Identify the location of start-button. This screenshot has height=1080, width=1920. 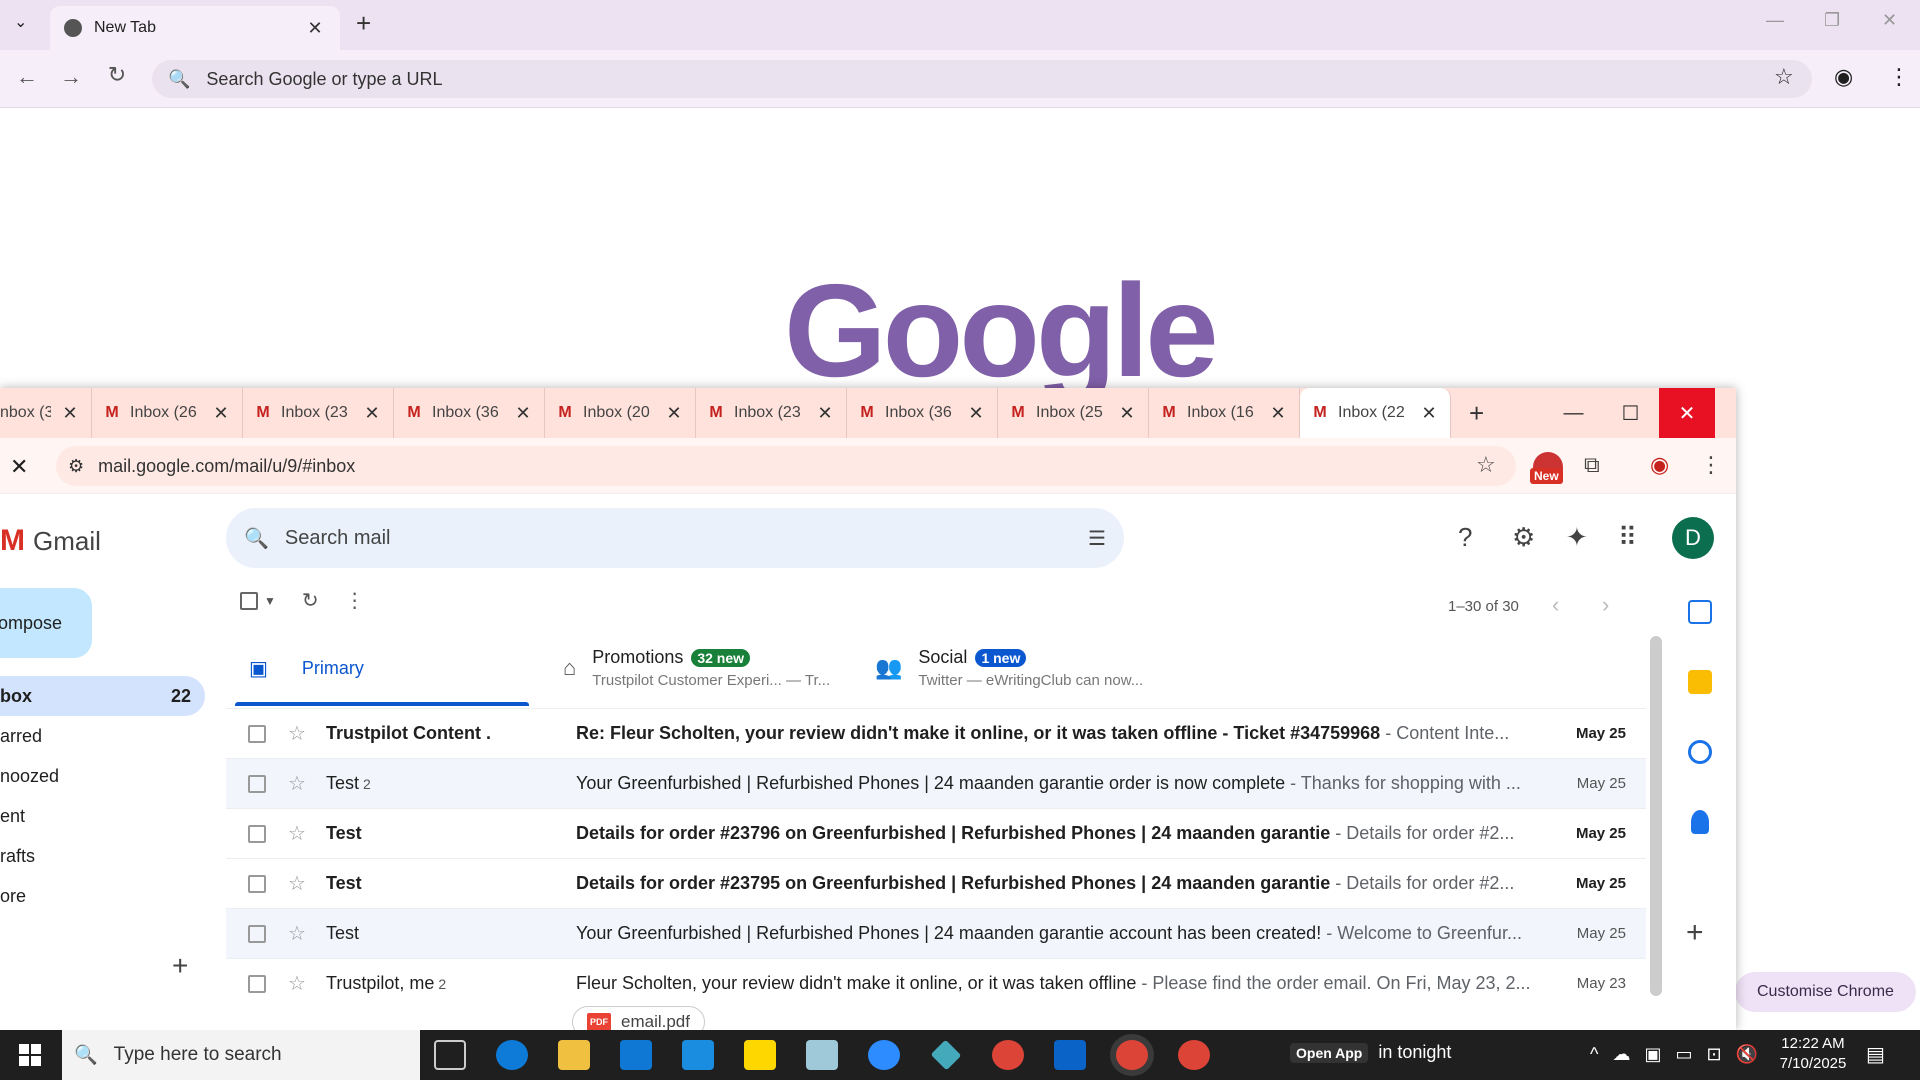
(30, 1055).